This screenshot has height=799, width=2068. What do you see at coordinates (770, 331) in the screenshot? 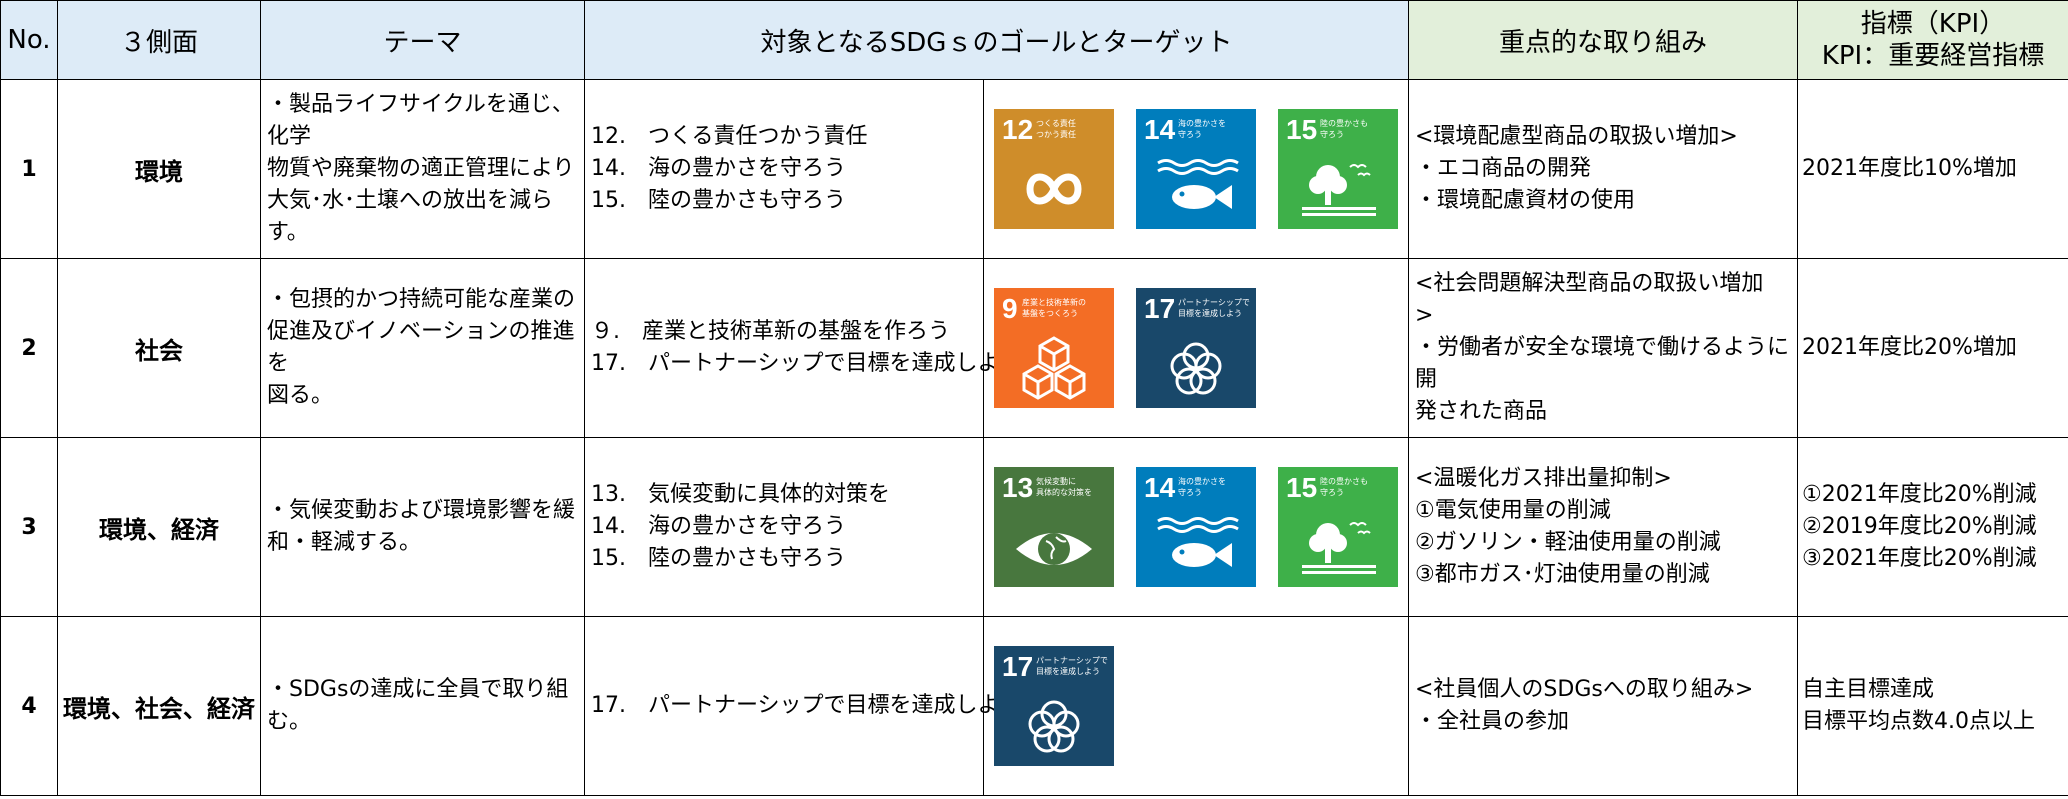
I see `goal-line: ９. 産業と技術革新の基盤を作ろう` at bounding box center [770, 331].